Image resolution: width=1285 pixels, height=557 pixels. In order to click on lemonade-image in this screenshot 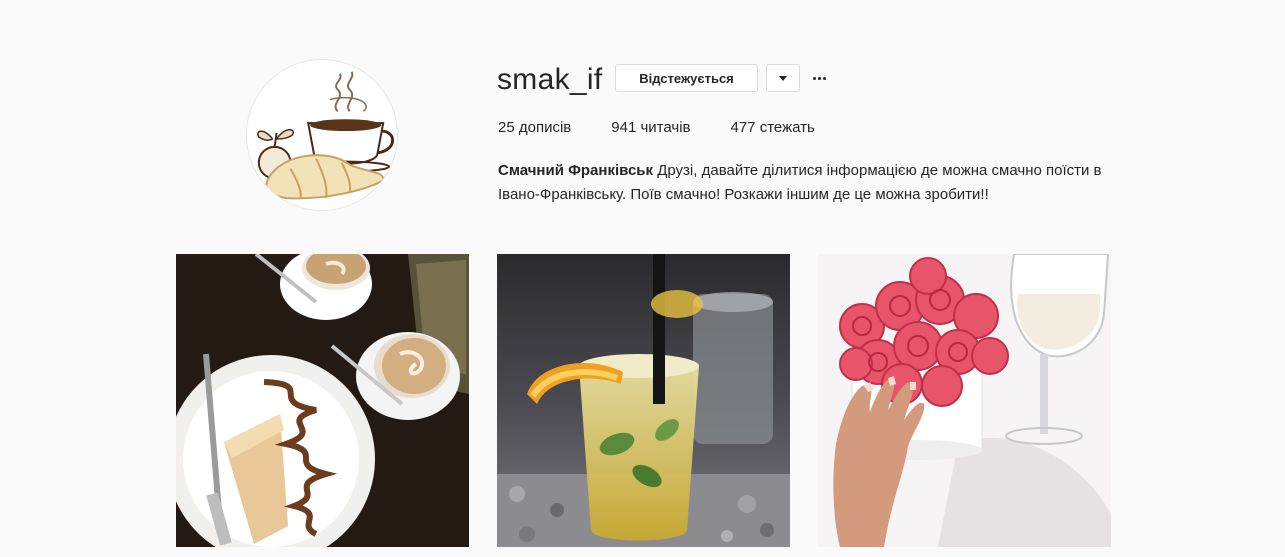, I will do `click(643, 400)`.